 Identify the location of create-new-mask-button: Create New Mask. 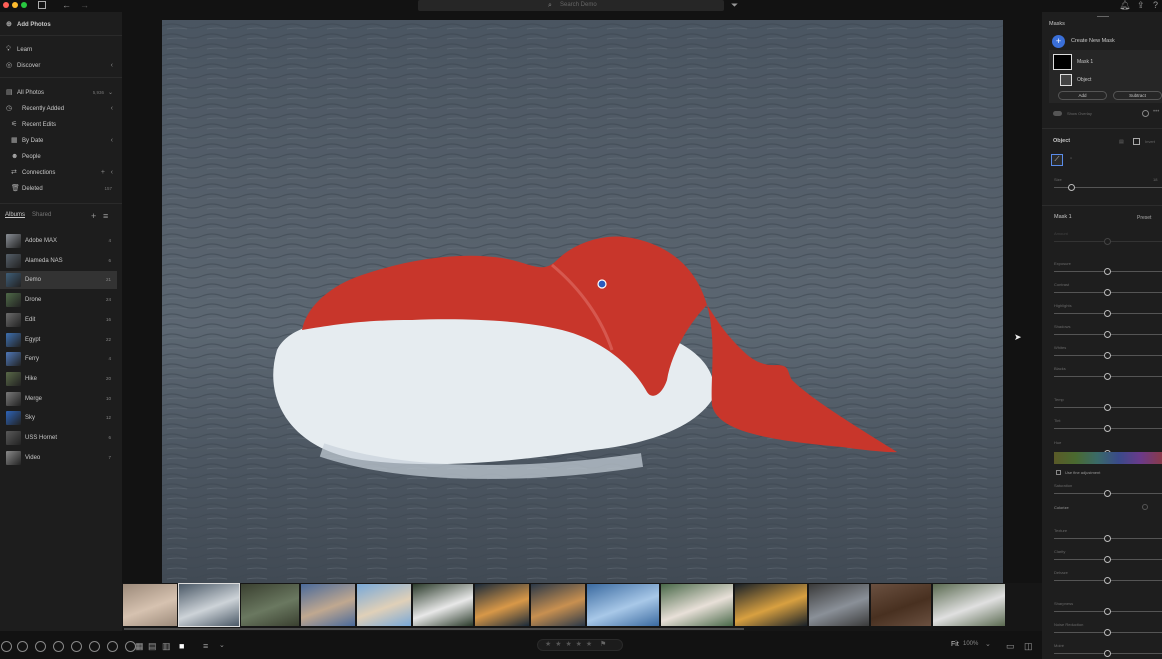
(1093, 41).